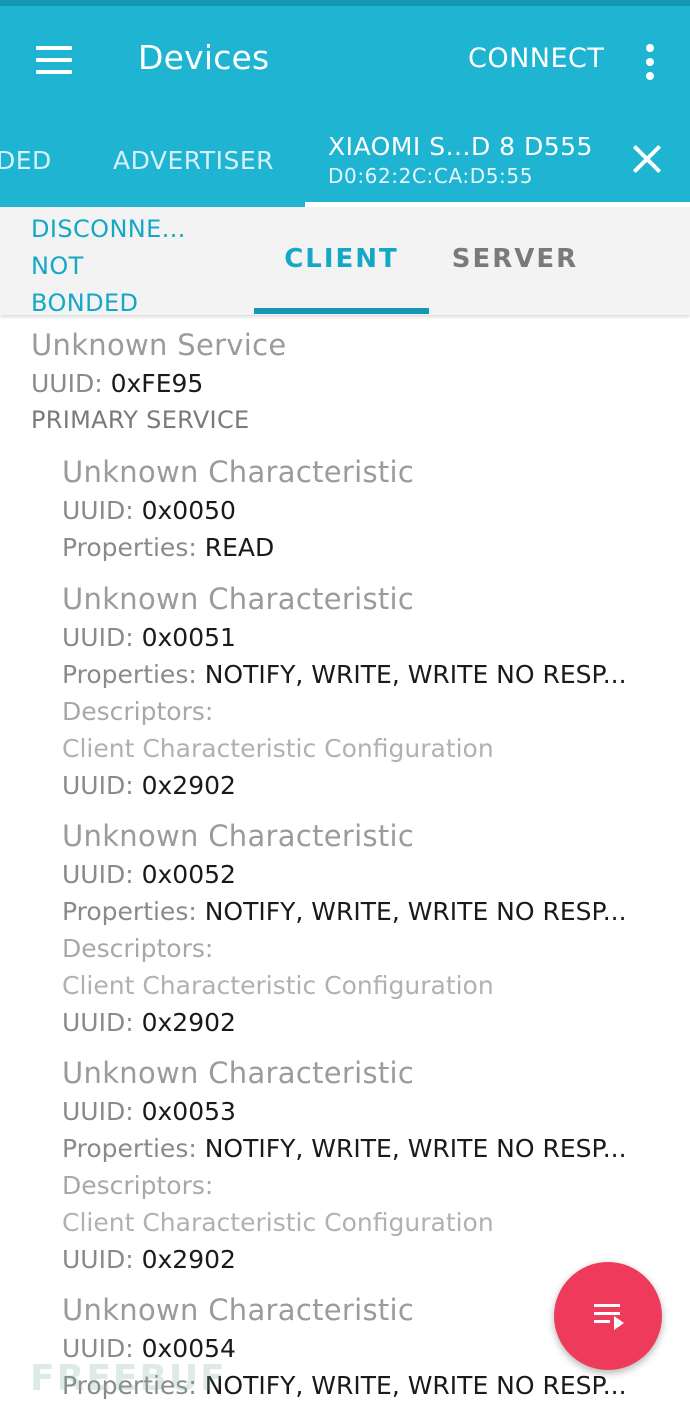 The width and height of the screenshot is (690, 1403). Describe the element at coordinates (239, 547) in the screenshot. I see `characteristic-properties: READ` at that location.